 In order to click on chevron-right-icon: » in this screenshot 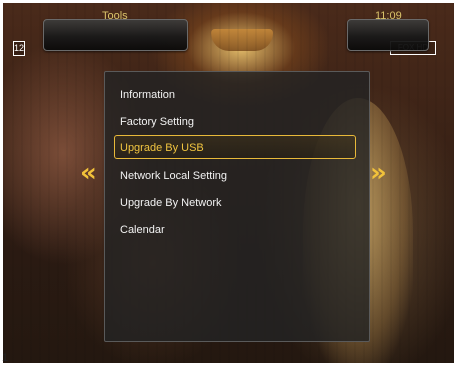, I will do `click(378, 173)`.